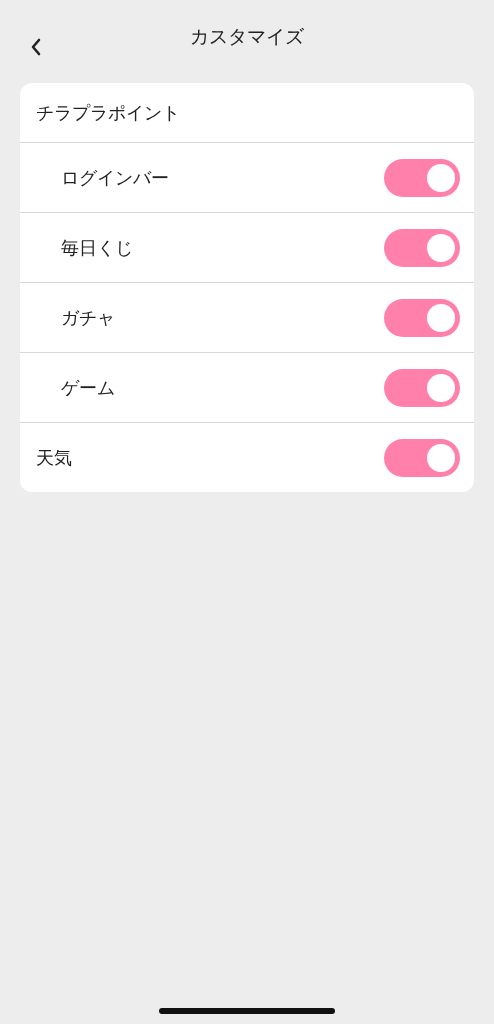  I want to click on setting-label: 毎日くじ, so click(97, 247).